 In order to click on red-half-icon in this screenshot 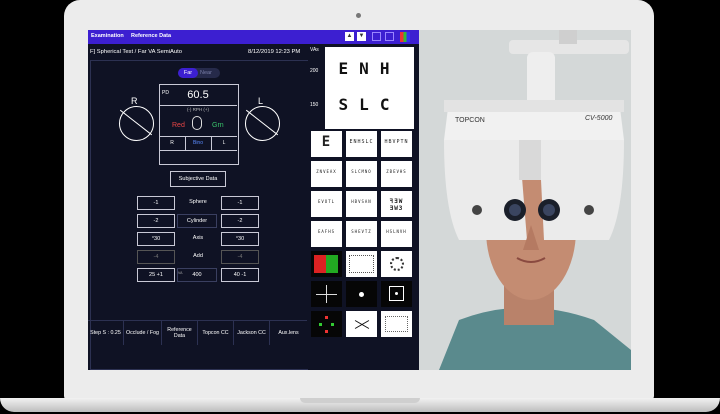, I will do `click(320, 264)`.